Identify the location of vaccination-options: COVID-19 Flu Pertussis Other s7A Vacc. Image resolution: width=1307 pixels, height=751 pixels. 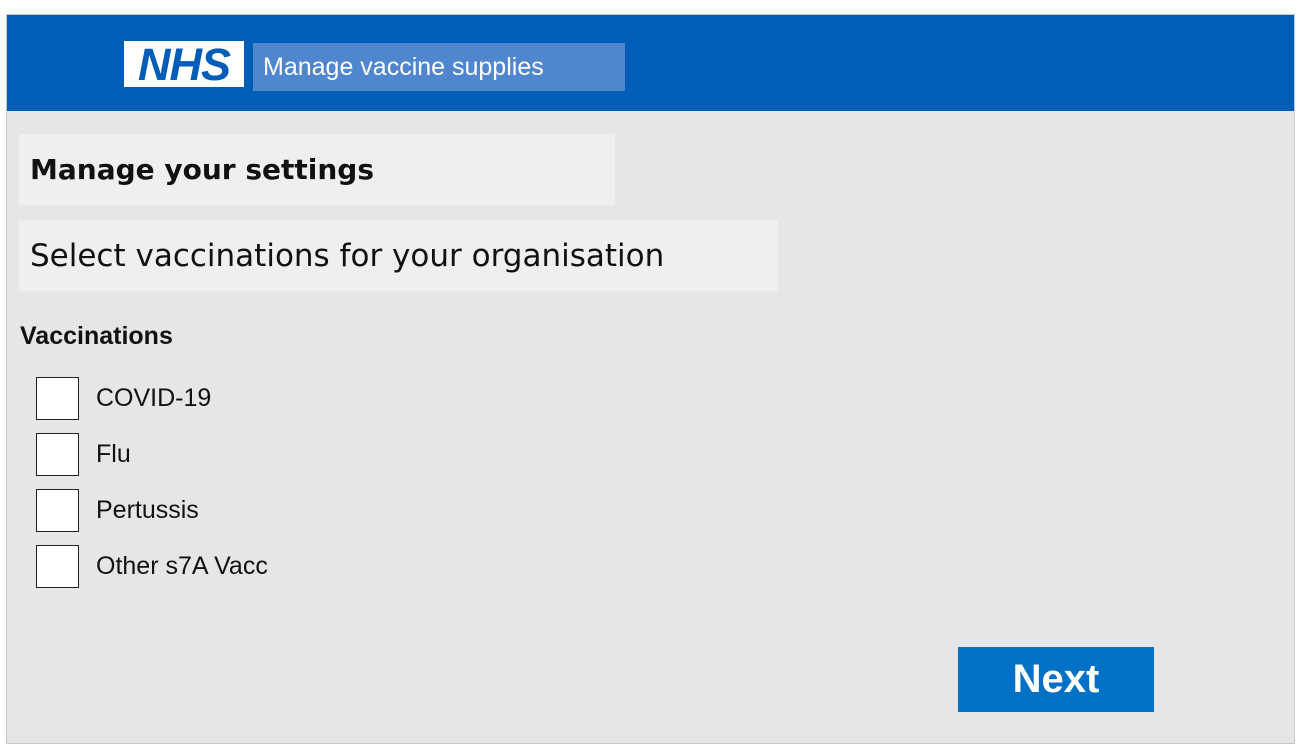
(152, 489).